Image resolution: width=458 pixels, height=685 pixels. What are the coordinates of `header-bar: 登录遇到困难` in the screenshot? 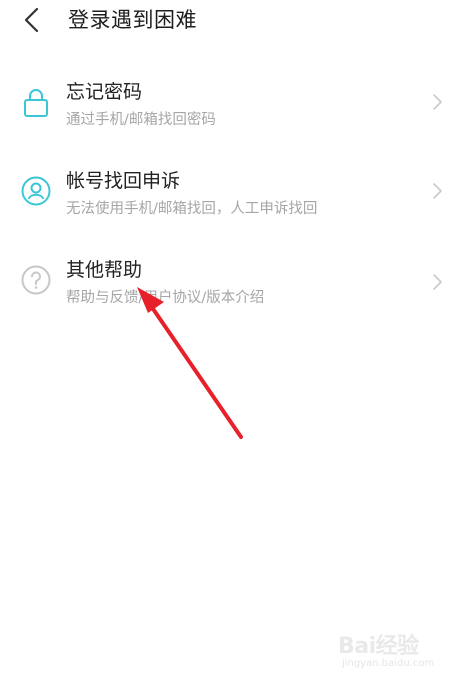 It's located at (229, 22).